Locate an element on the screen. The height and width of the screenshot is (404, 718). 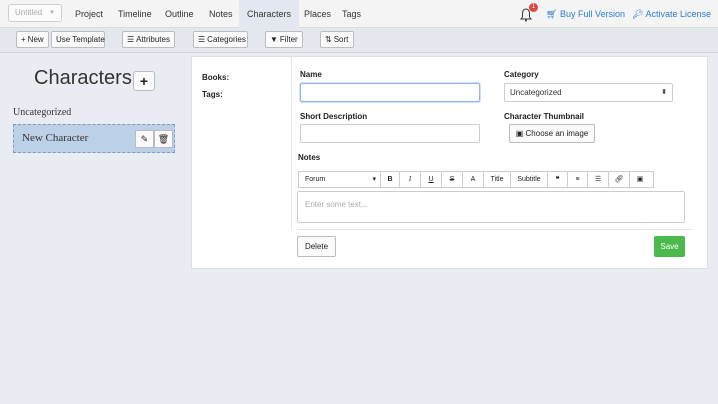
name-label: Name is located at coordinates (311, 74).